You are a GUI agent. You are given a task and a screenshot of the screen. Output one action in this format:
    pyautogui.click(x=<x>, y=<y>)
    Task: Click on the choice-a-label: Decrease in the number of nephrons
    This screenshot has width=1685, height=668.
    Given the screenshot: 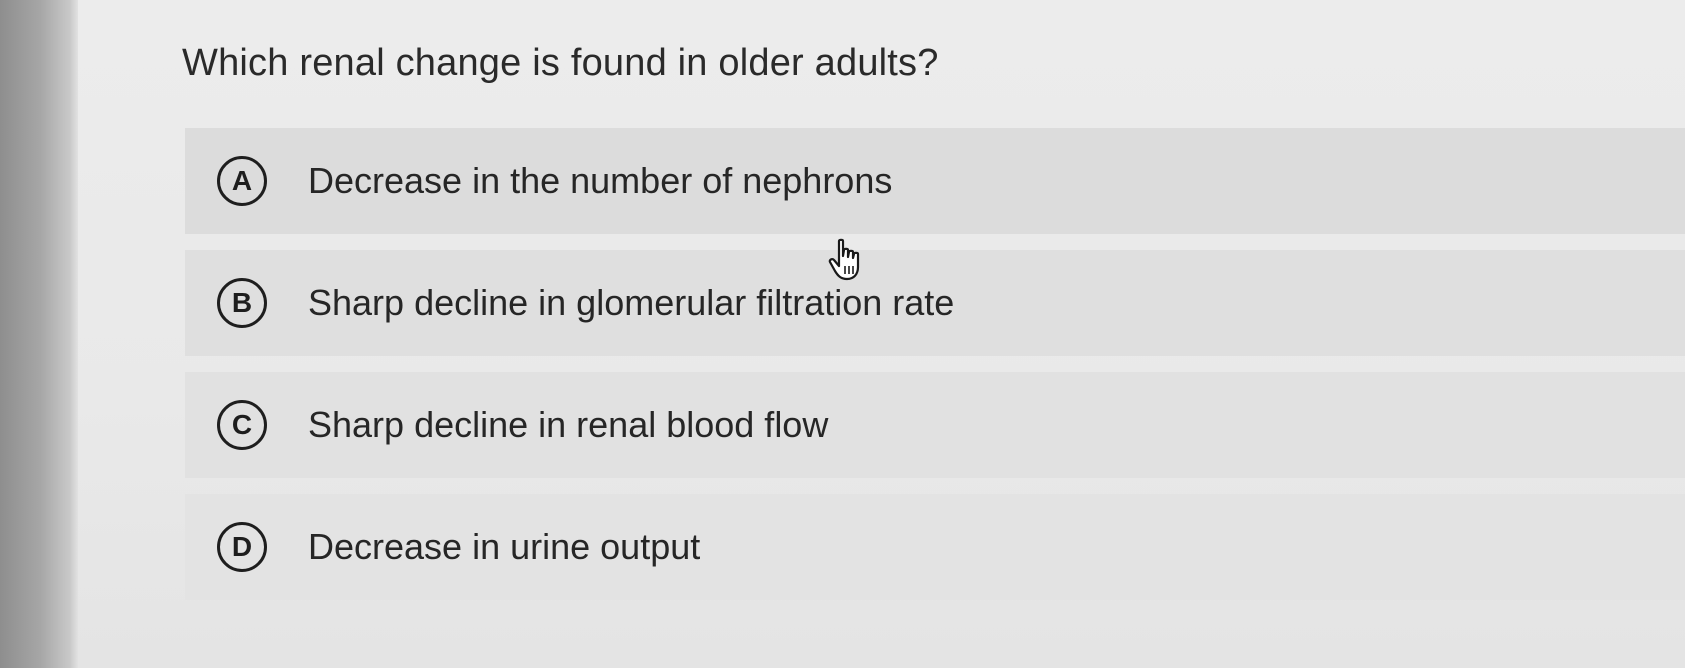 What is the action you would take?
    pyautogui.click(x=600, y=181)
    